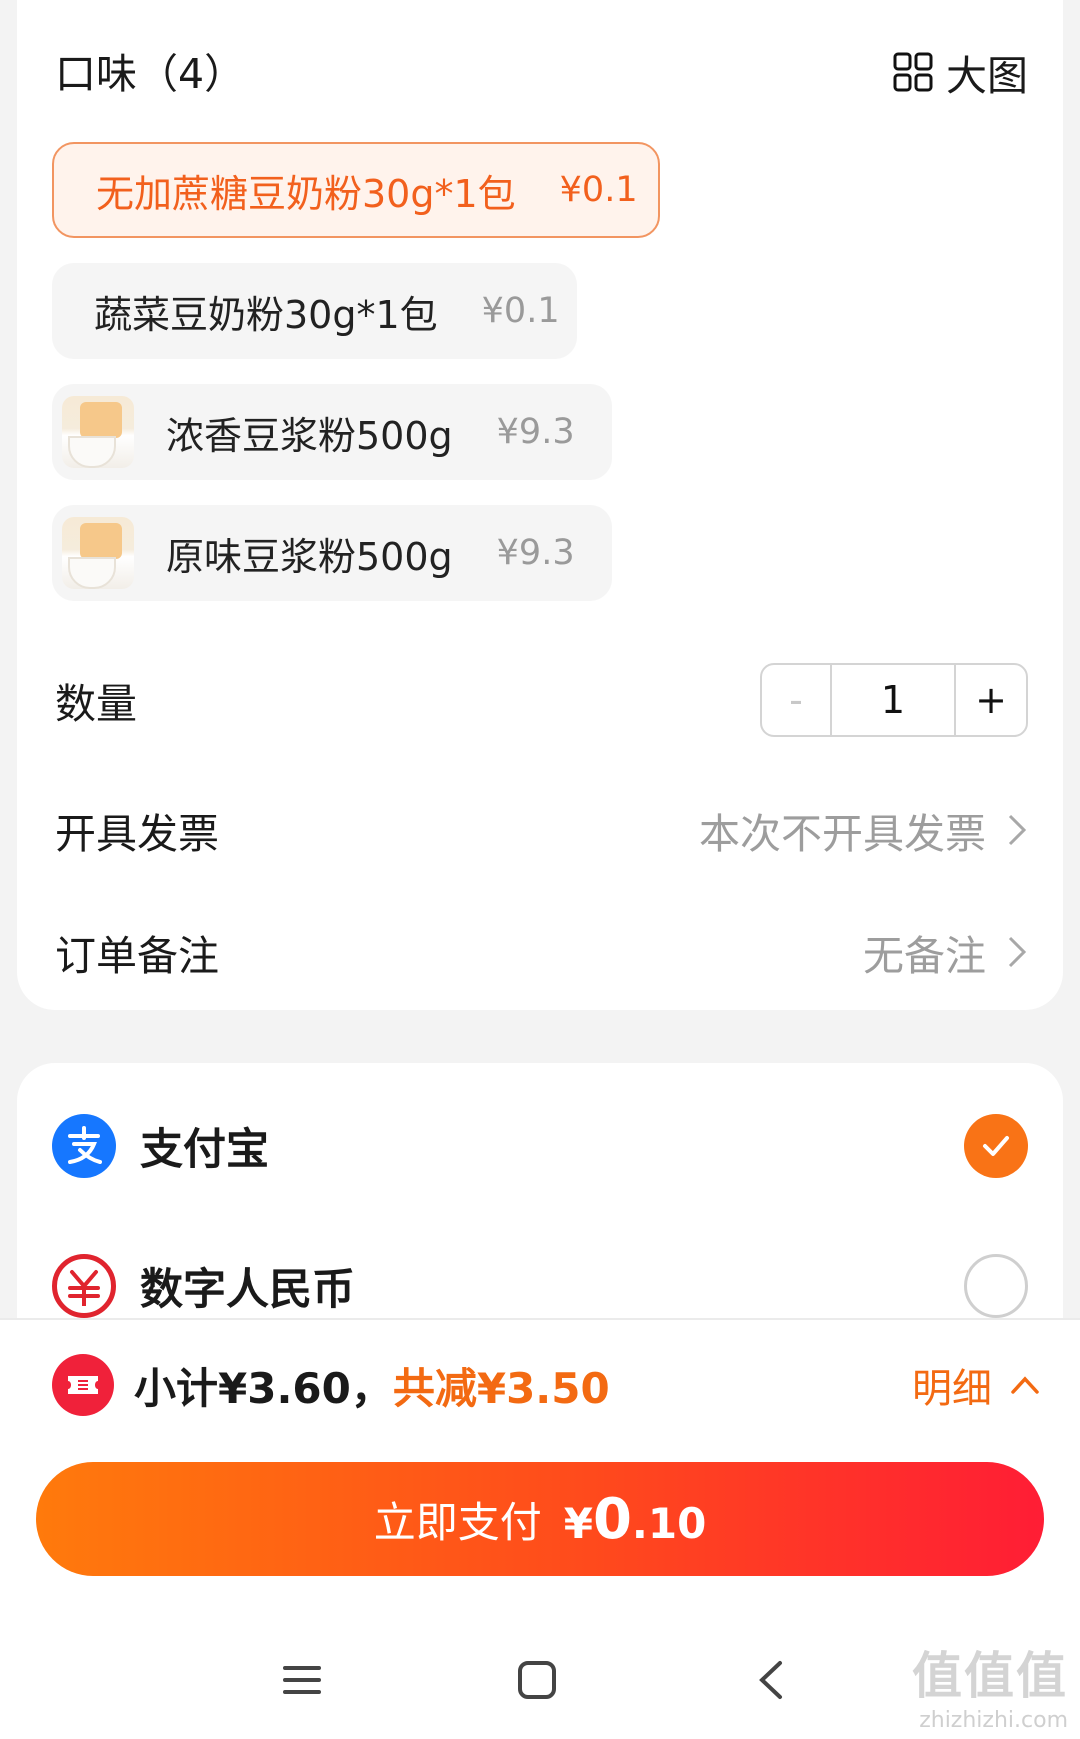 Image resolution: width=1080 pixels, height=1739 pixels. I want to click on flavor-option-name: 无加蔗糖豆奶粉30g*1包, so click(306, 193).